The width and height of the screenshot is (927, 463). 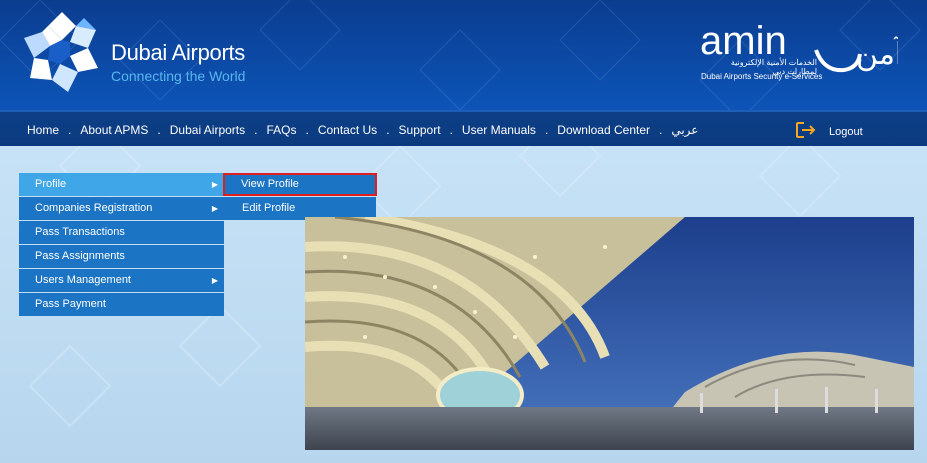 I want to click on nav-contact-us: Contact Us, so click(x=347, y=130).